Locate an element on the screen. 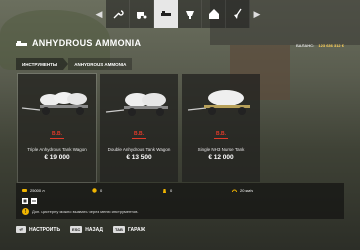 This screenshot has width=360, height=250. category-shovel is located at coordinates (238, 14).